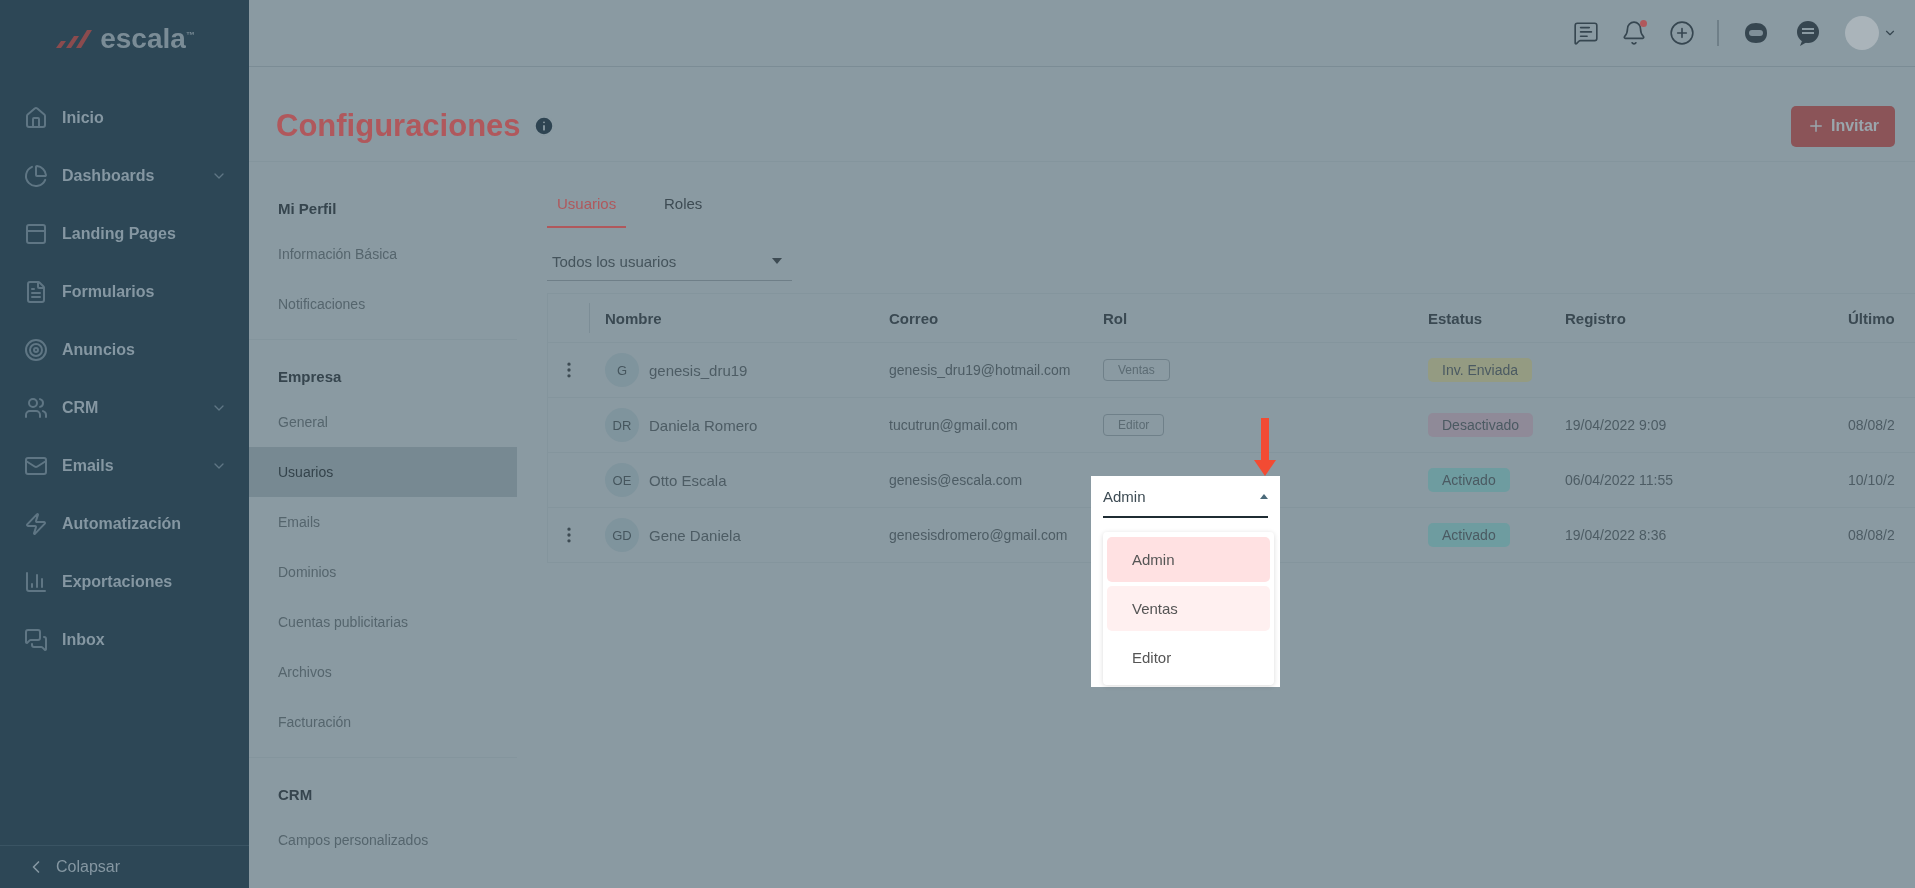  Describe the element at coordinates (622, 535) in the screenshot. I see `avatar: GD` at that location.